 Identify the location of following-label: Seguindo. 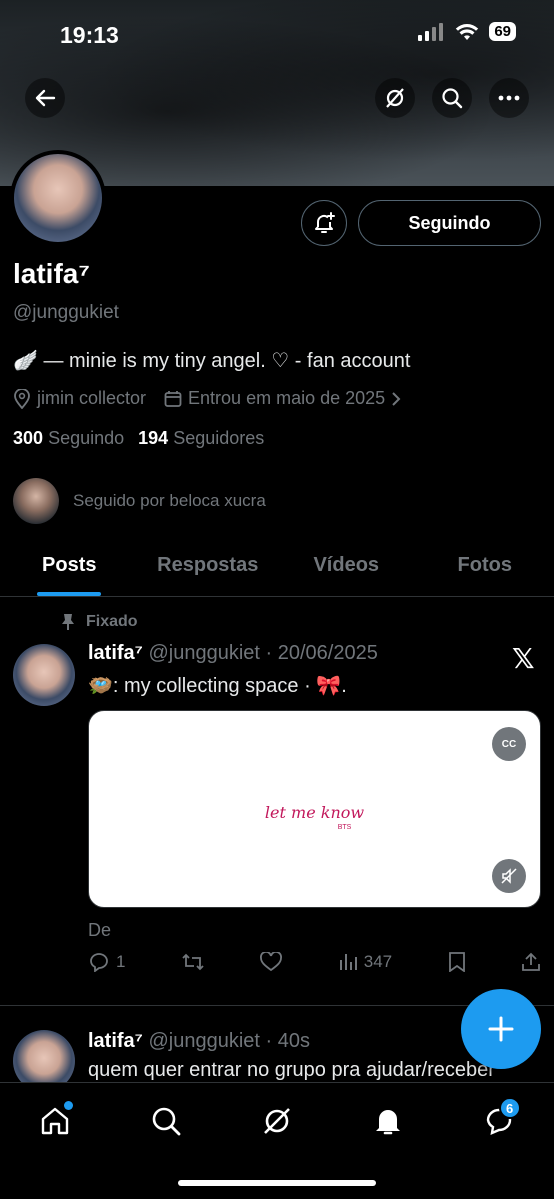
(86, 438).